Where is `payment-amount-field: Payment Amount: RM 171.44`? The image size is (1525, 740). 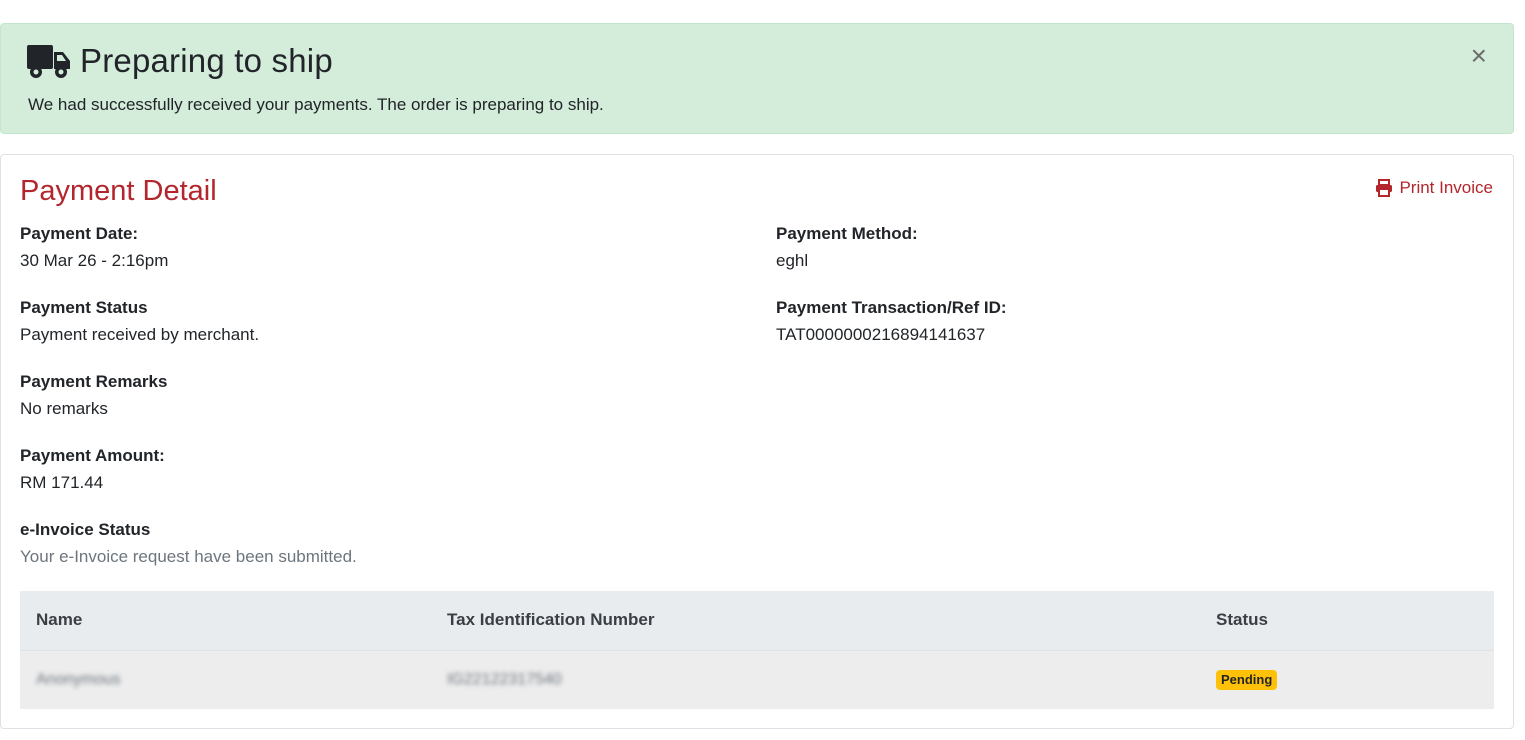 payment-amount-field: Payment Amount: RM 171.44 is located at coordinates (92, 469).